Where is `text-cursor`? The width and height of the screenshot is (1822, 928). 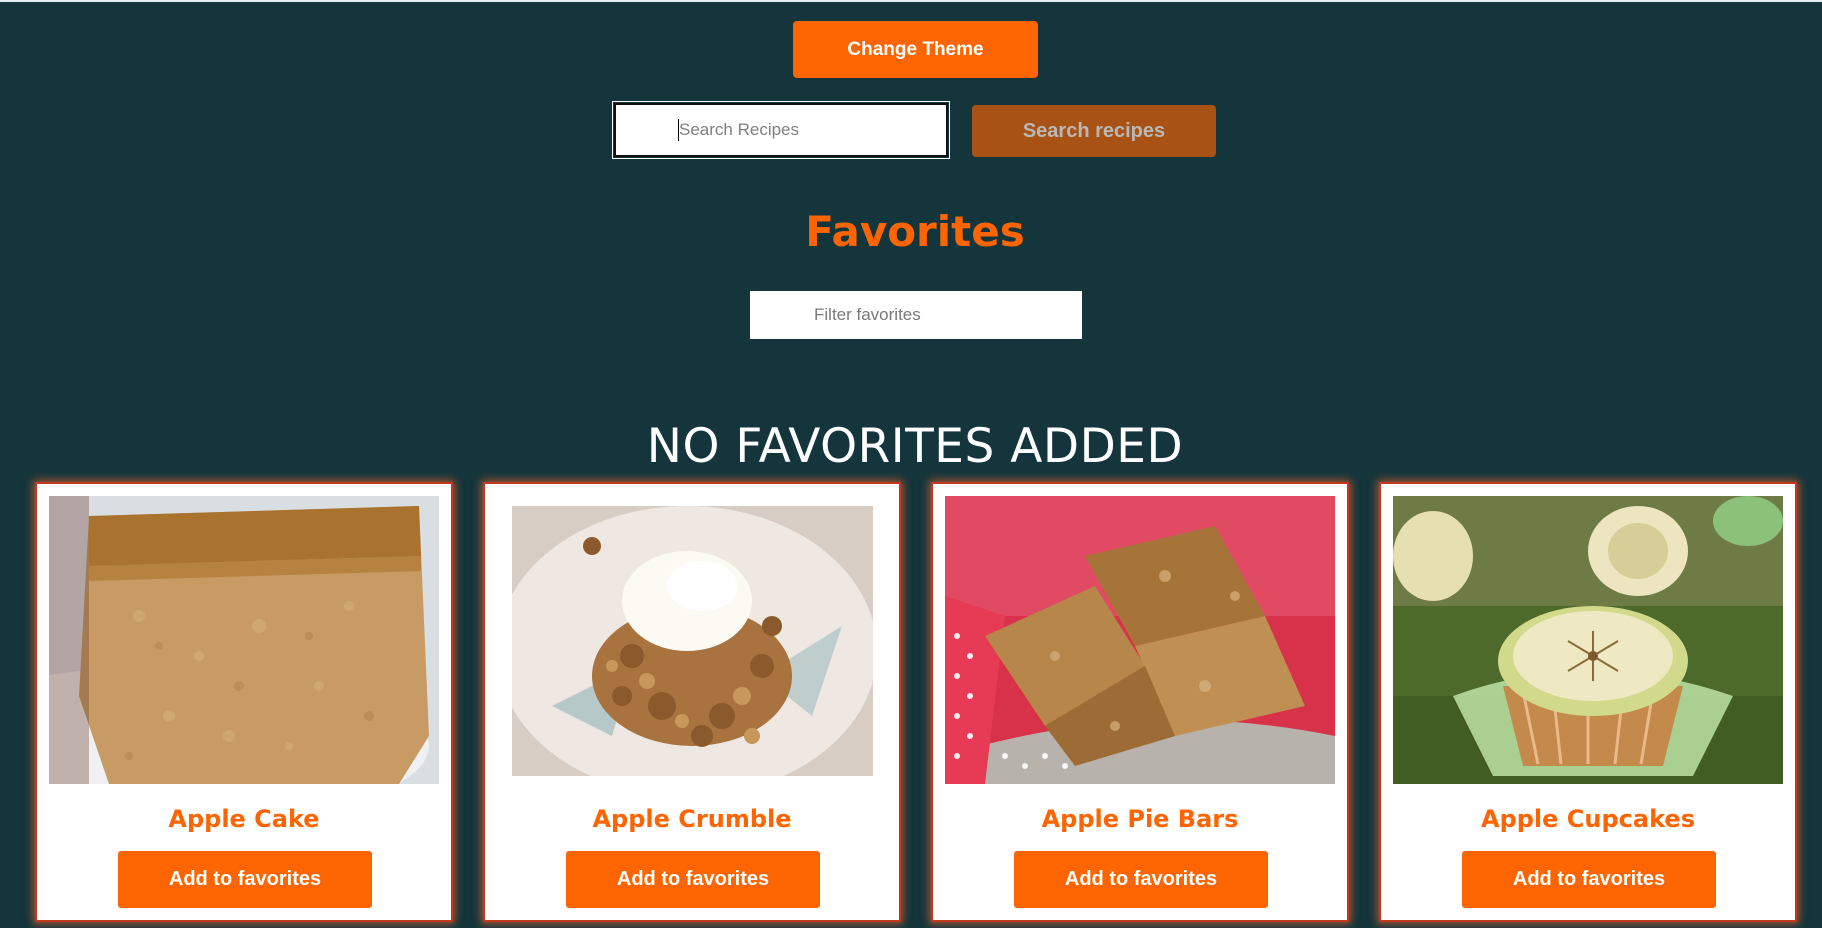 text-cursor is located at coordinates (678, 130).